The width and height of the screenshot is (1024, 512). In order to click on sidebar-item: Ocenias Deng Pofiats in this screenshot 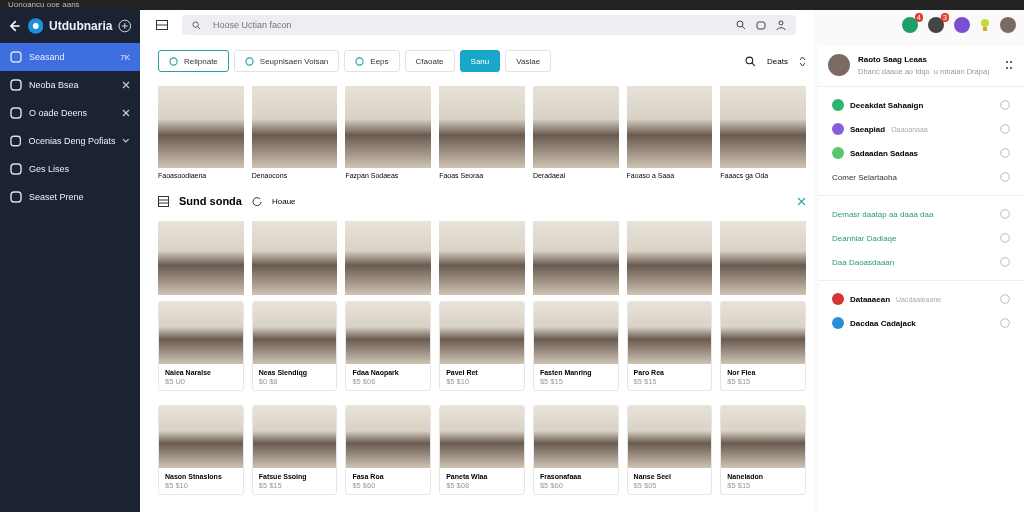, I will do `click(70, 141)`.